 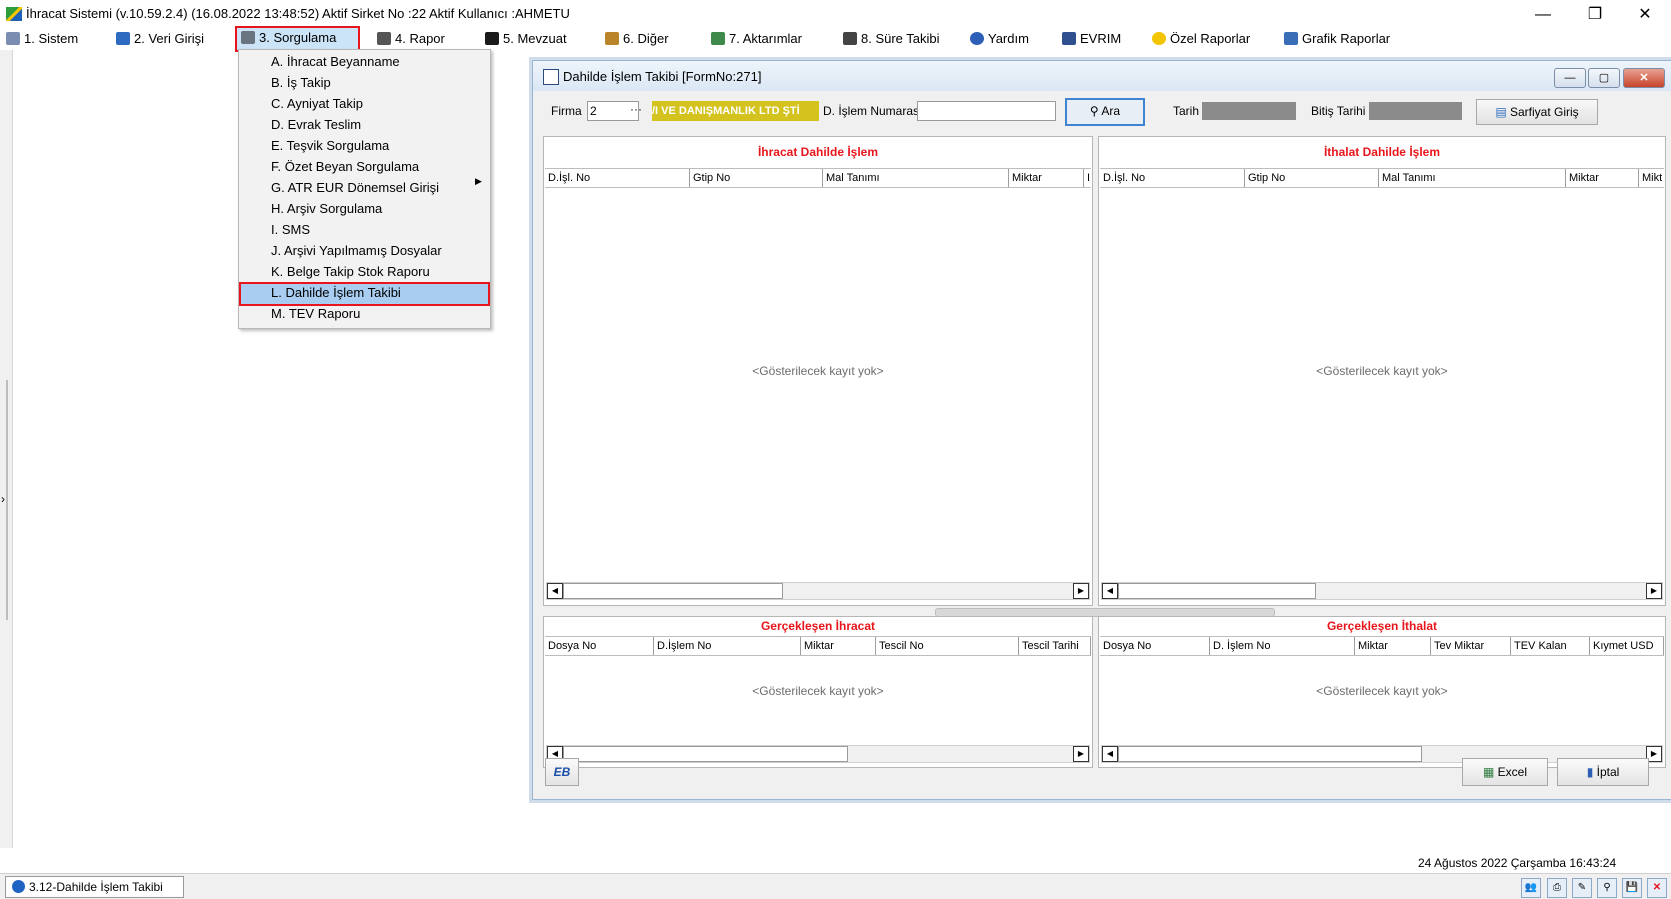 I want to click on menu-label: 3. Sorgulama, so click(x=298, y=37).